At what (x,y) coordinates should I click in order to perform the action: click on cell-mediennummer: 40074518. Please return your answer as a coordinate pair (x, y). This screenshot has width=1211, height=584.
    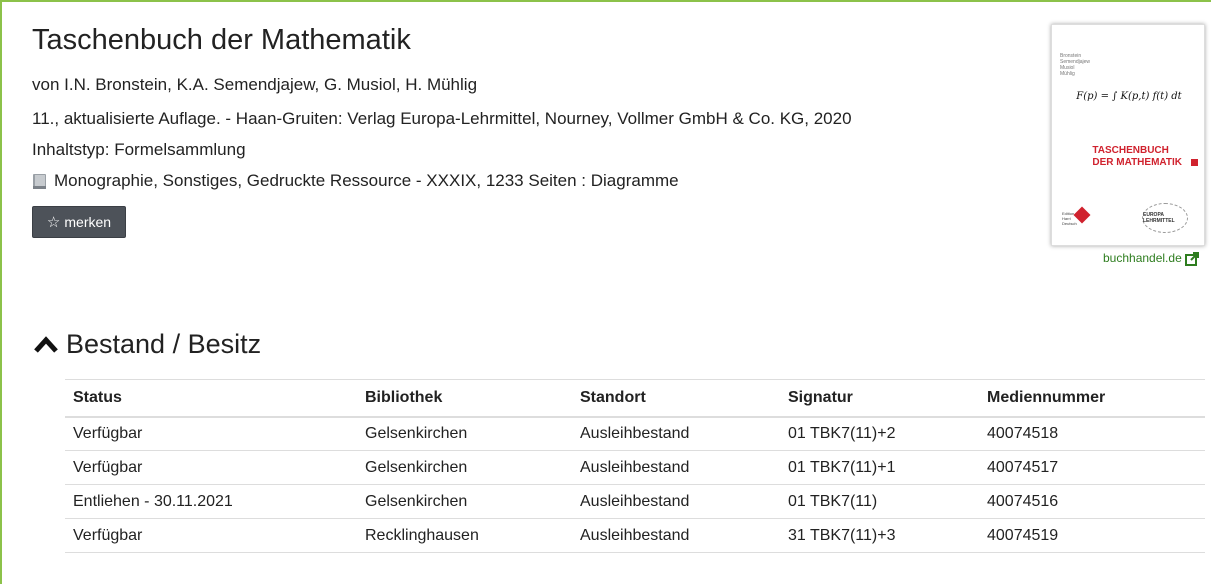
    Looking at the image, I should click on (1092, 433).